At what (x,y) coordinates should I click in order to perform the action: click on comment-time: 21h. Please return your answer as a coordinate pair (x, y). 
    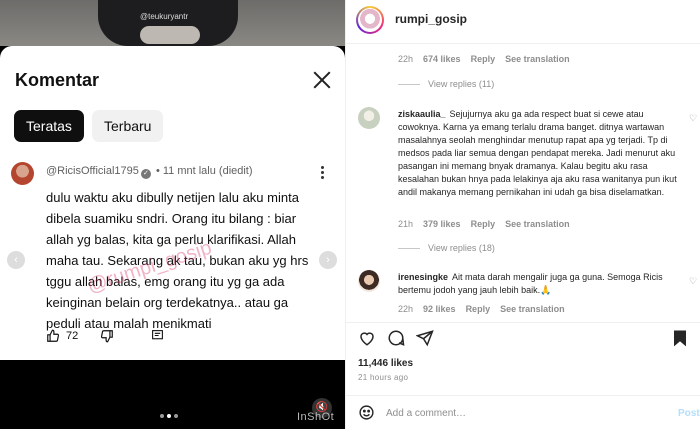
    Looking at the image, I should click on (406, 224).